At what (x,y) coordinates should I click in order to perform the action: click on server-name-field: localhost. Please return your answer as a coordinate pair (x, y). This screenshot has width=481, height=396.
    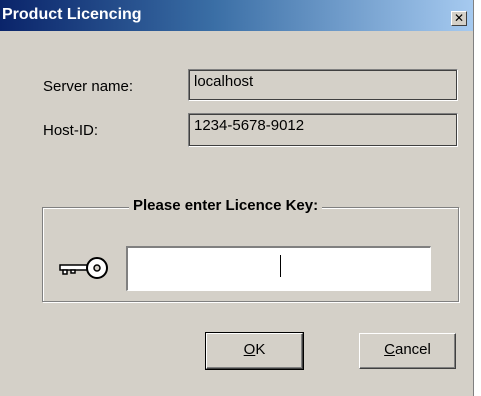
    Looking at the image, I should click on (323, 85).